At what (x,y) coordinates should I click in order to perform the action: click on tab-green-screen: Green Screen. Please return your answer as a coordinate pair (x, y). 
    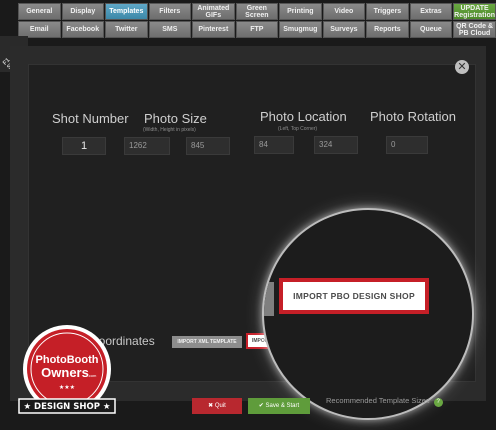
    Looking at the image, I should click on (257, 11).